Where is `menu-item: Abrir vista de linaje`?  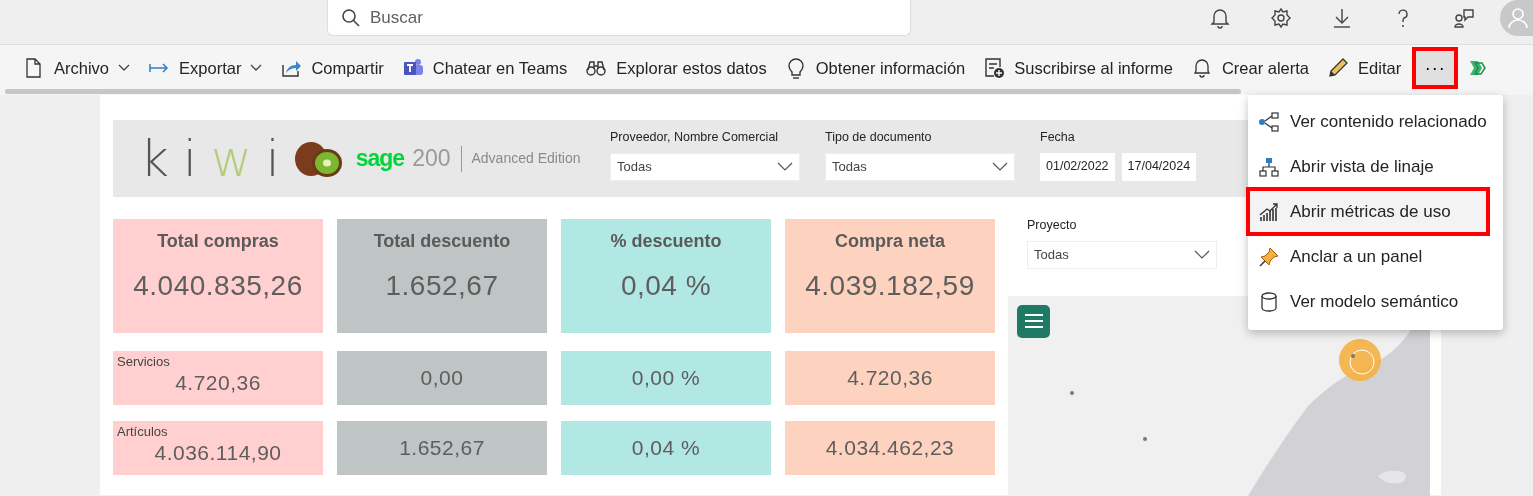
menu-item: Abrir vista de linaje is located at coordinates (1375, 166).